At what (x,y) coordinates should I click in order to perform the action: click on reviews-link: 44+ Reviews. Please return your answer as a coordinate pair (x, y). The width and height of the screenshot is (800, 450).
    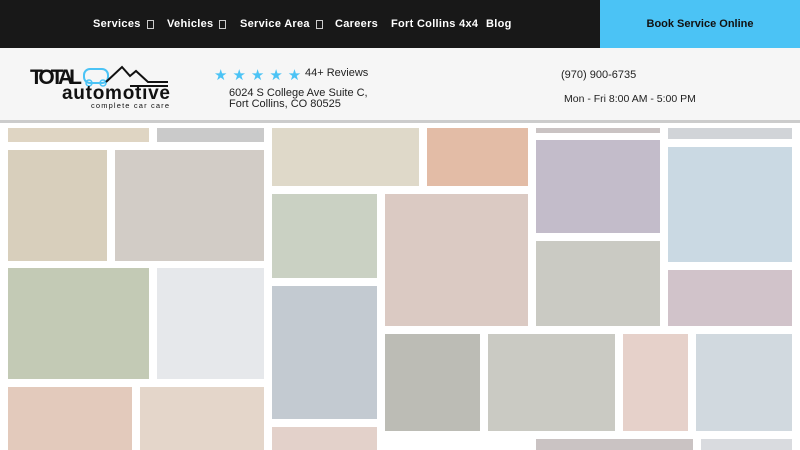
    Looking at the image, I should click on (336, 73).